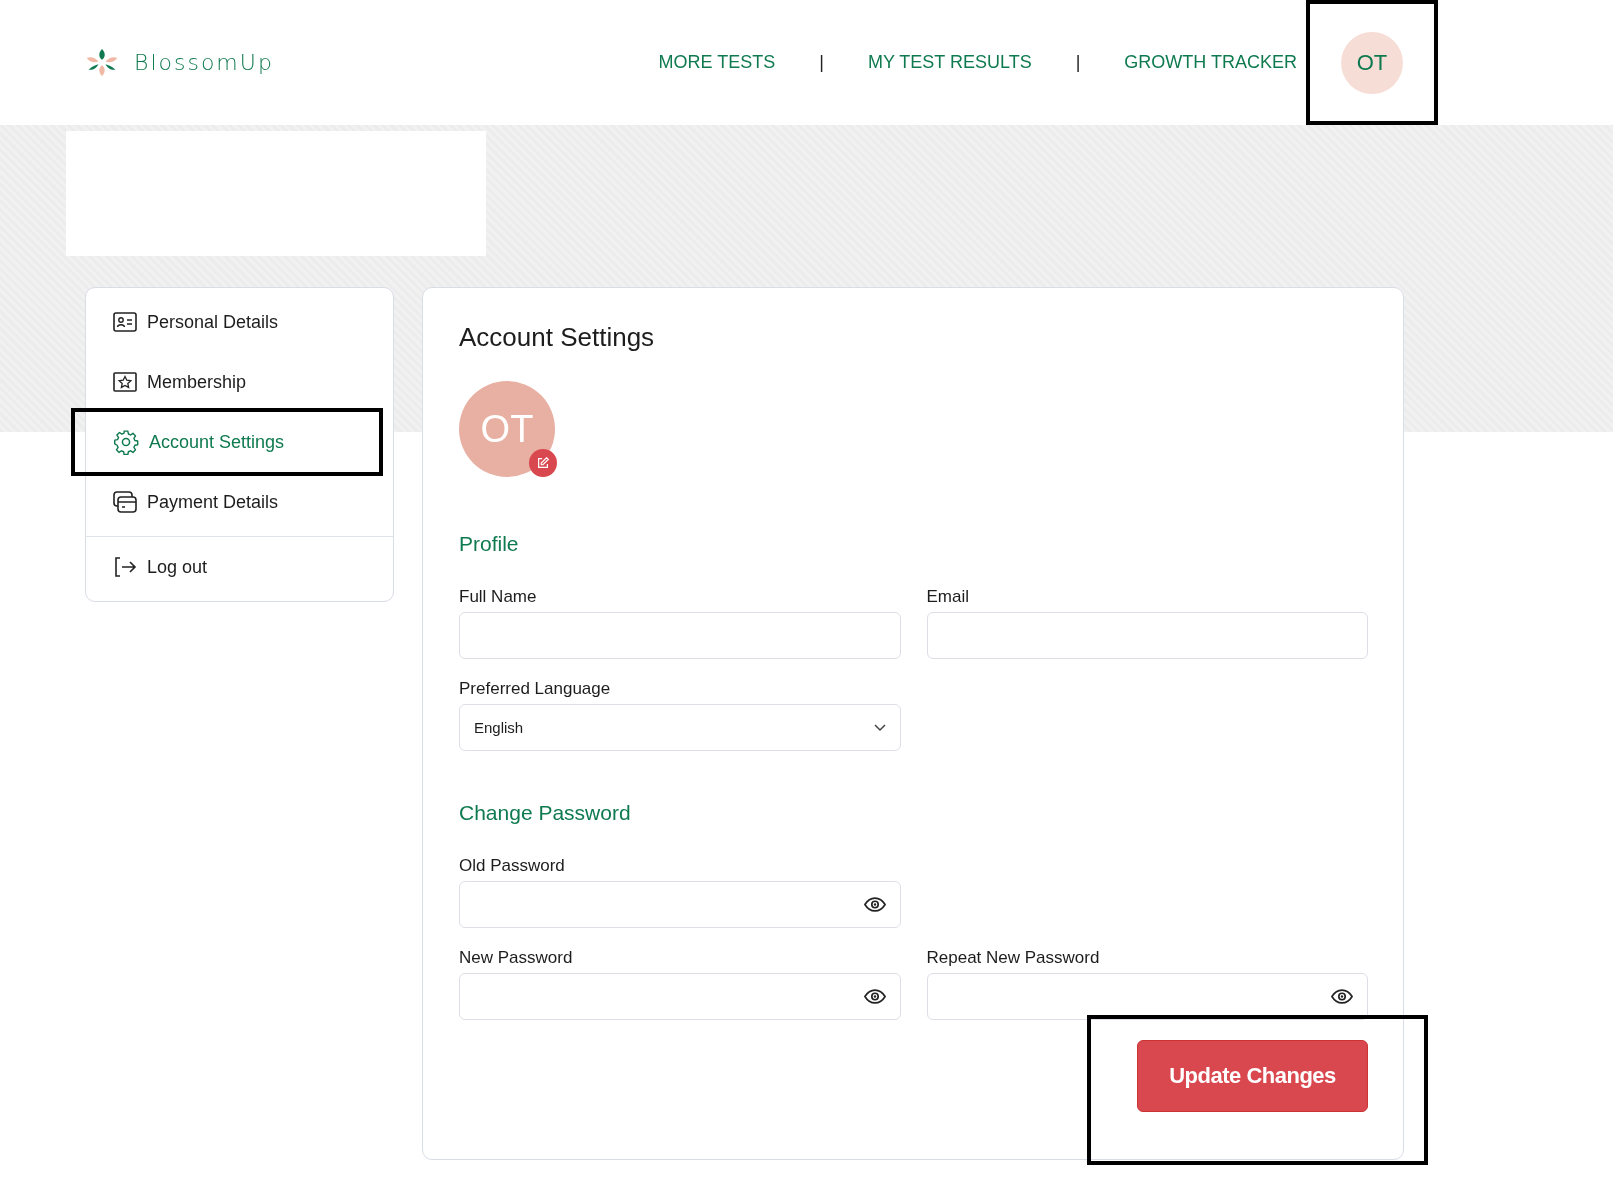  I want to click on user-avatar: OT, so click(1372, 62).